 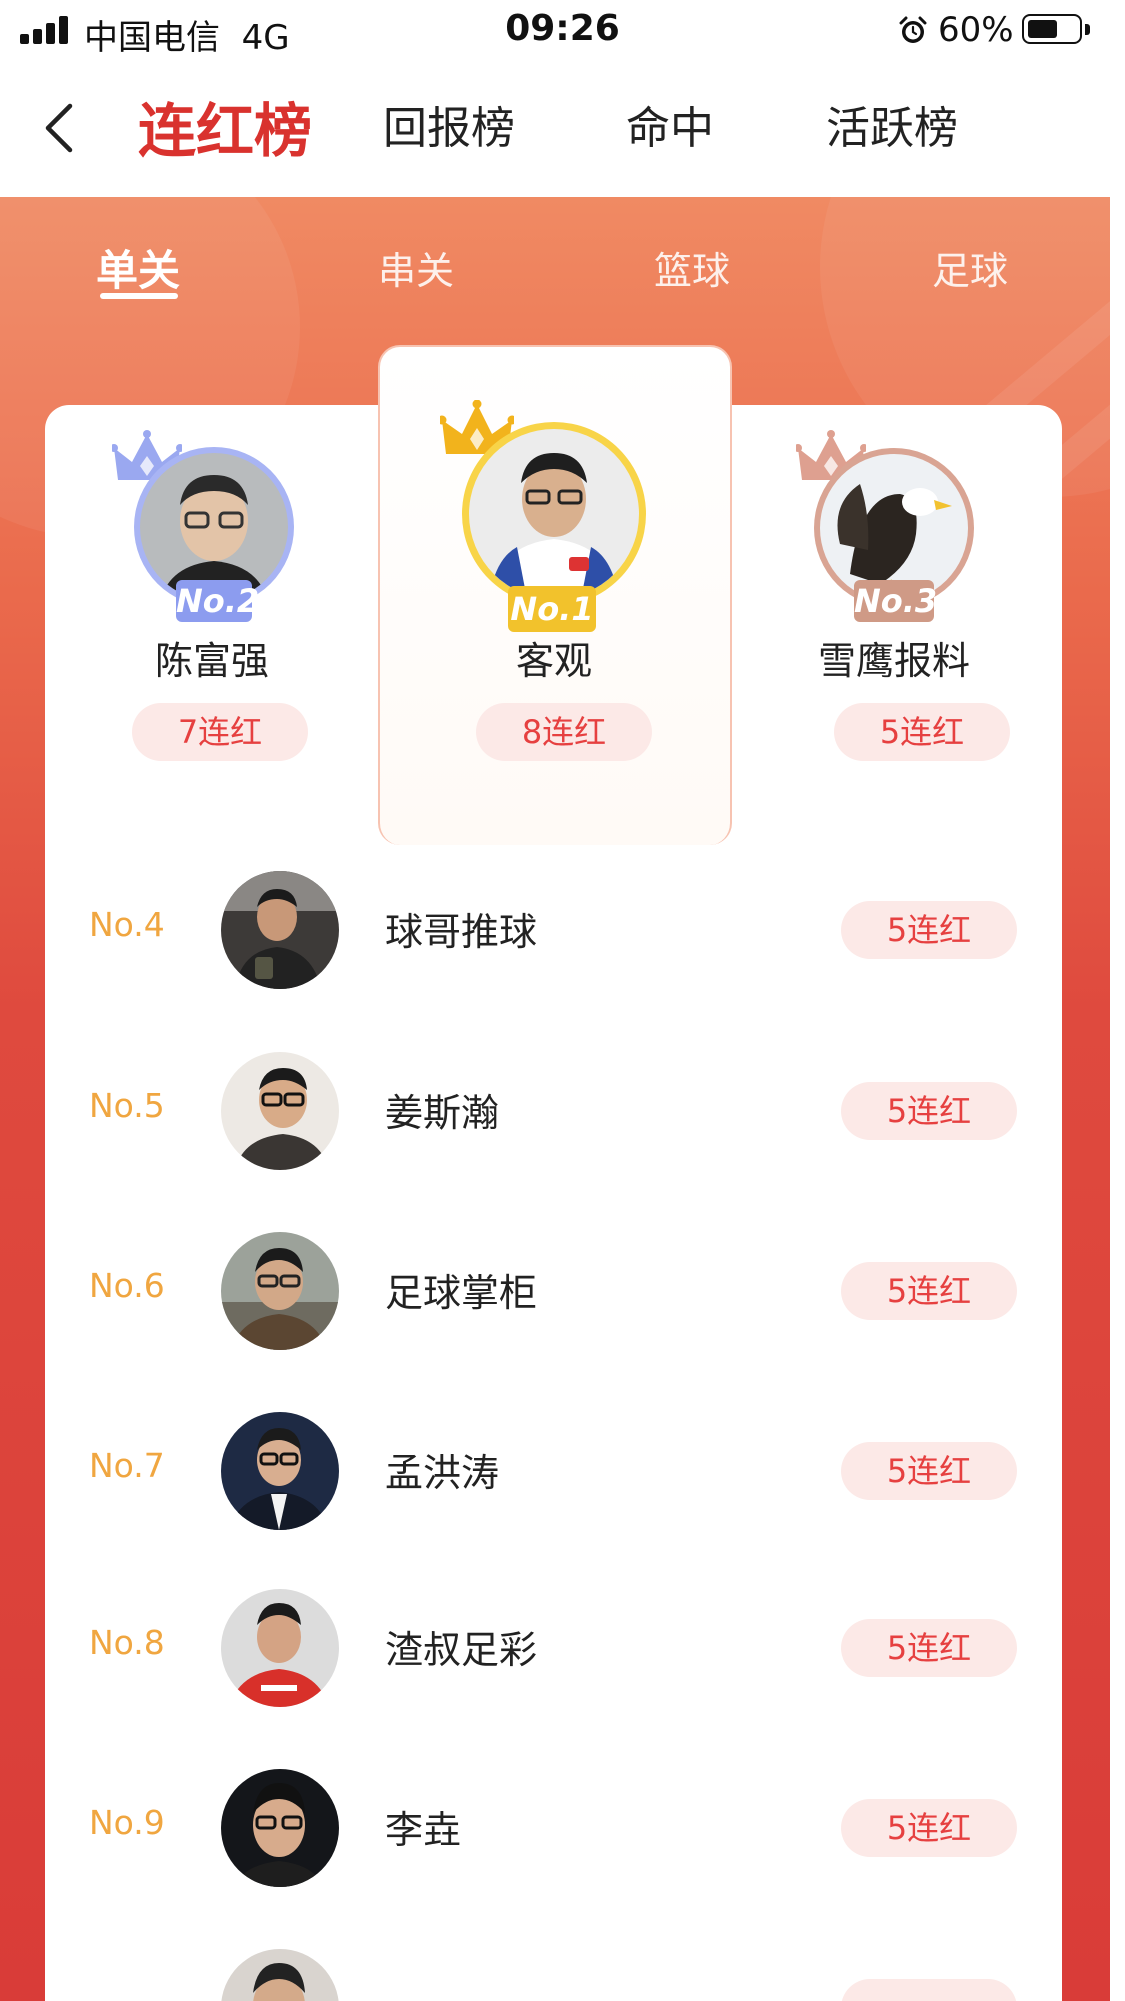 I want to click on battery-percent: 60%, so click(x=976, y=30).